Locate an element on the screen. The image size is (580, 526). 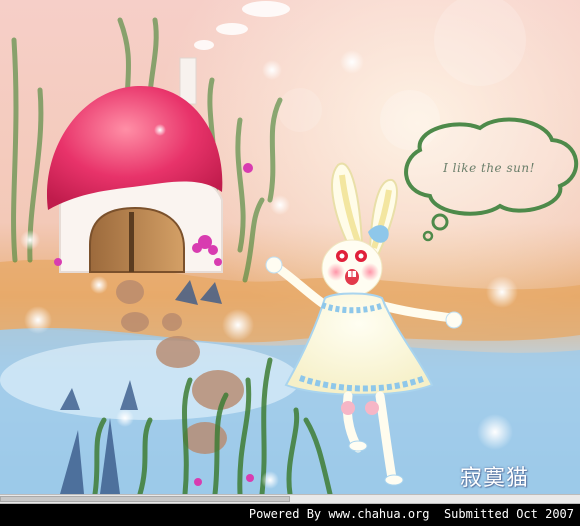
house-door is located at coordinates (137, 239).